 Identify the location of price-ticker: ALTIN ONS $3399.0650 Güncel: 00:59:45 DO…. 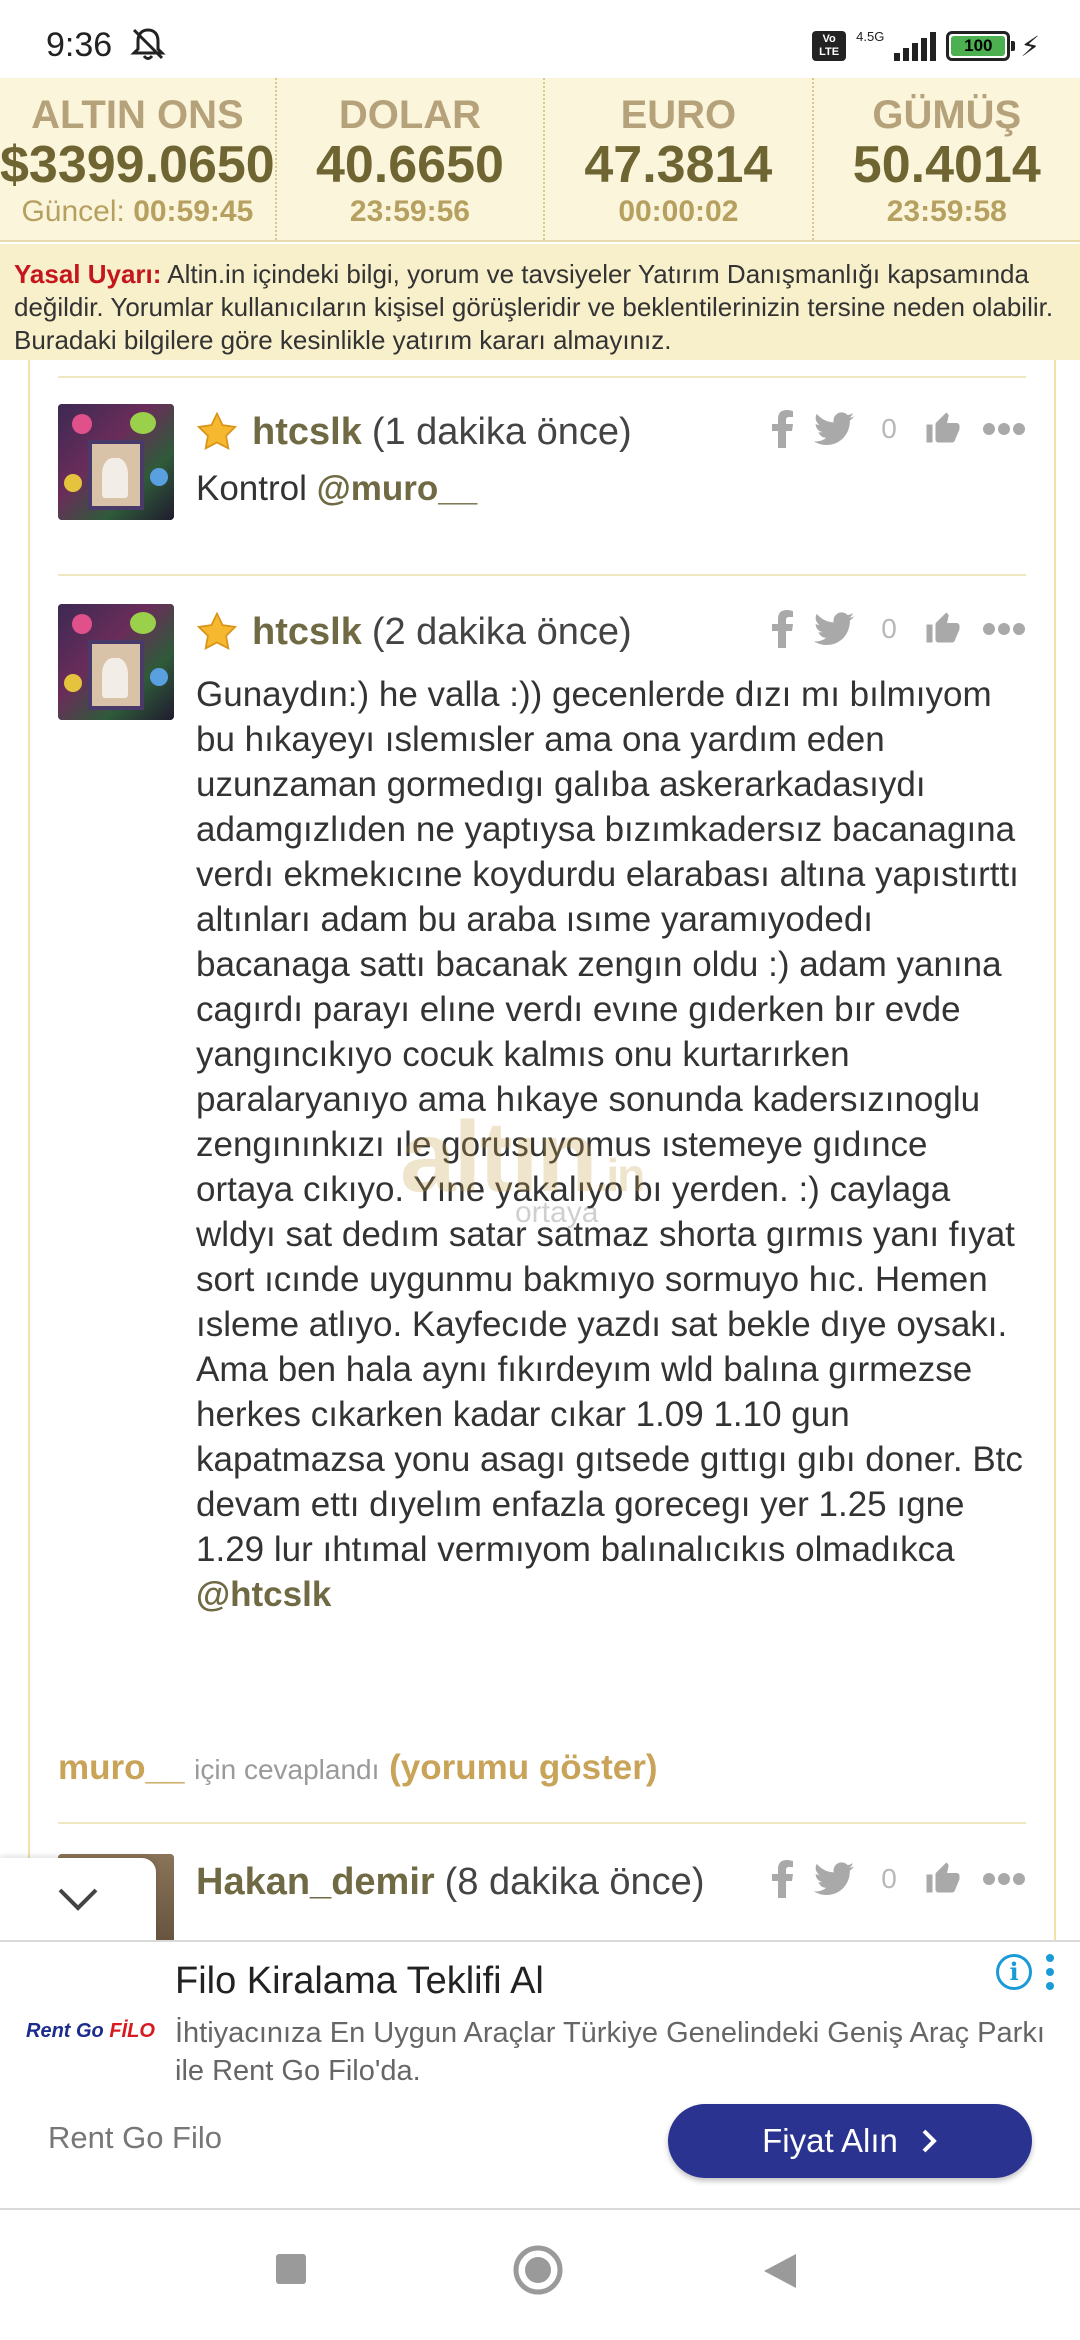
(540, 160).